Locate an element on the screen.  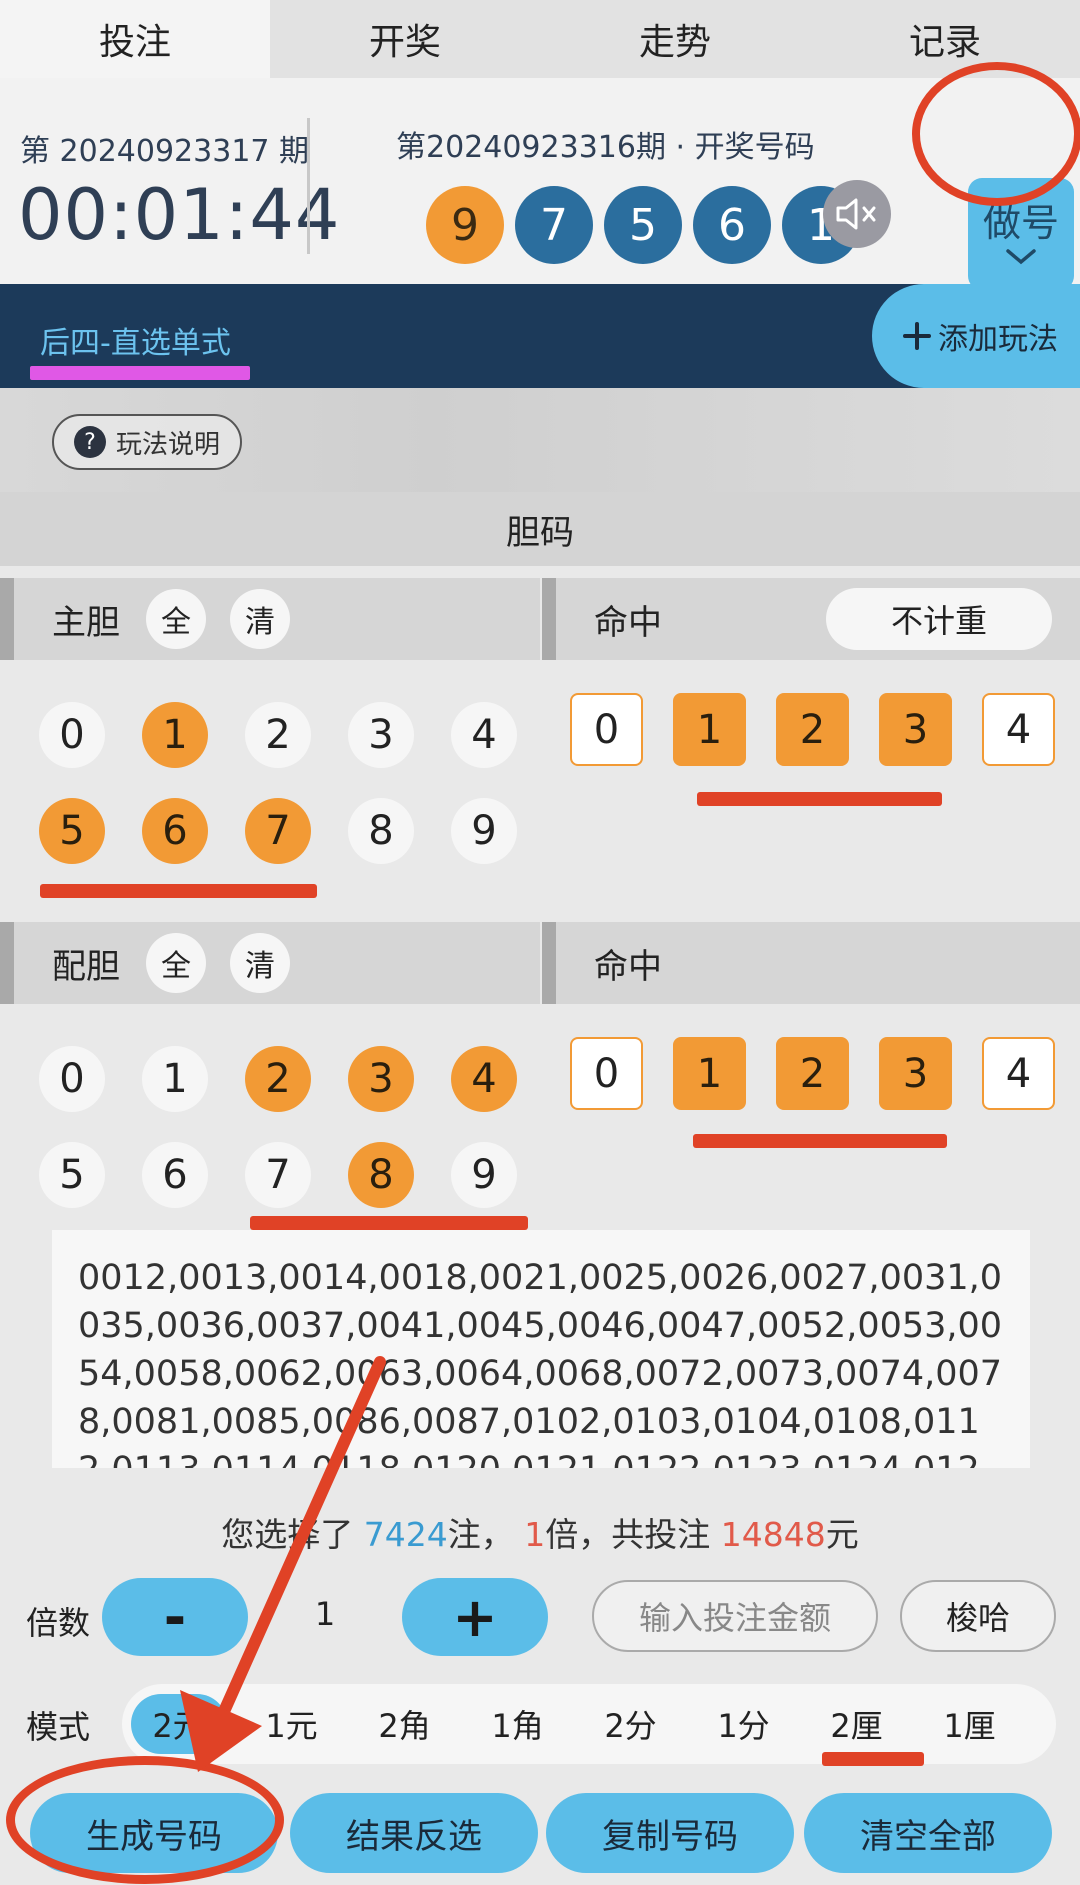
side-dan-number-3: 3 is located at coordinates (381, 1079).